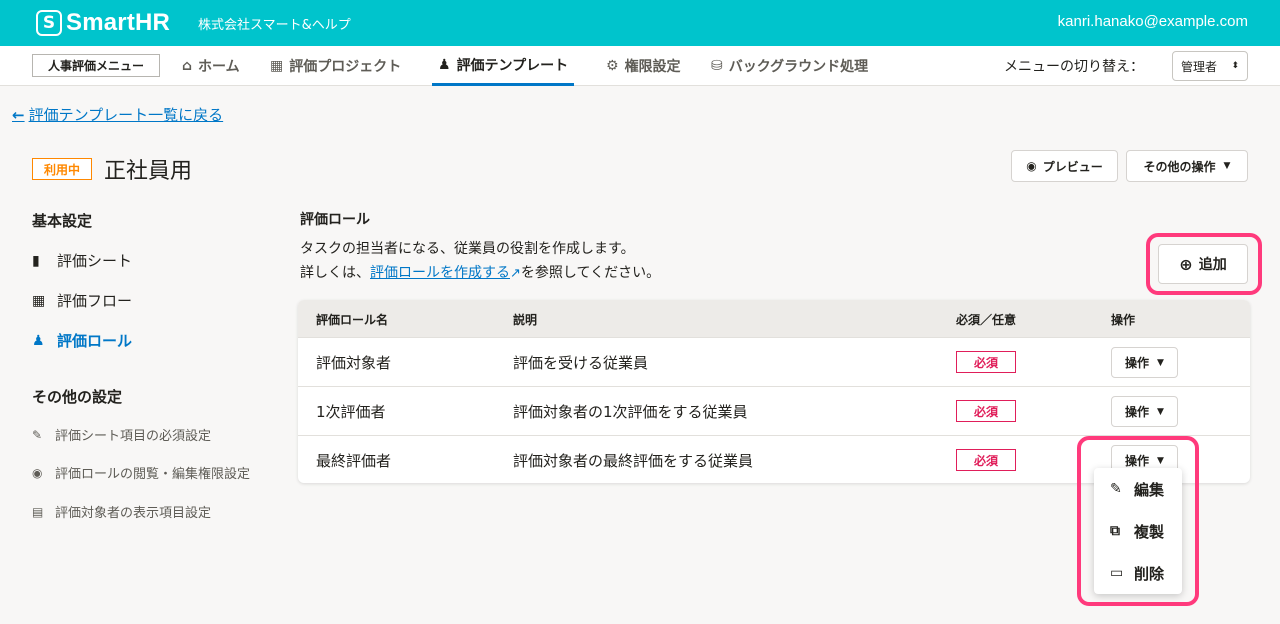  I want to click on nav-background-jobs: ⛁ バックグラウンド処理, so click(789, 66).